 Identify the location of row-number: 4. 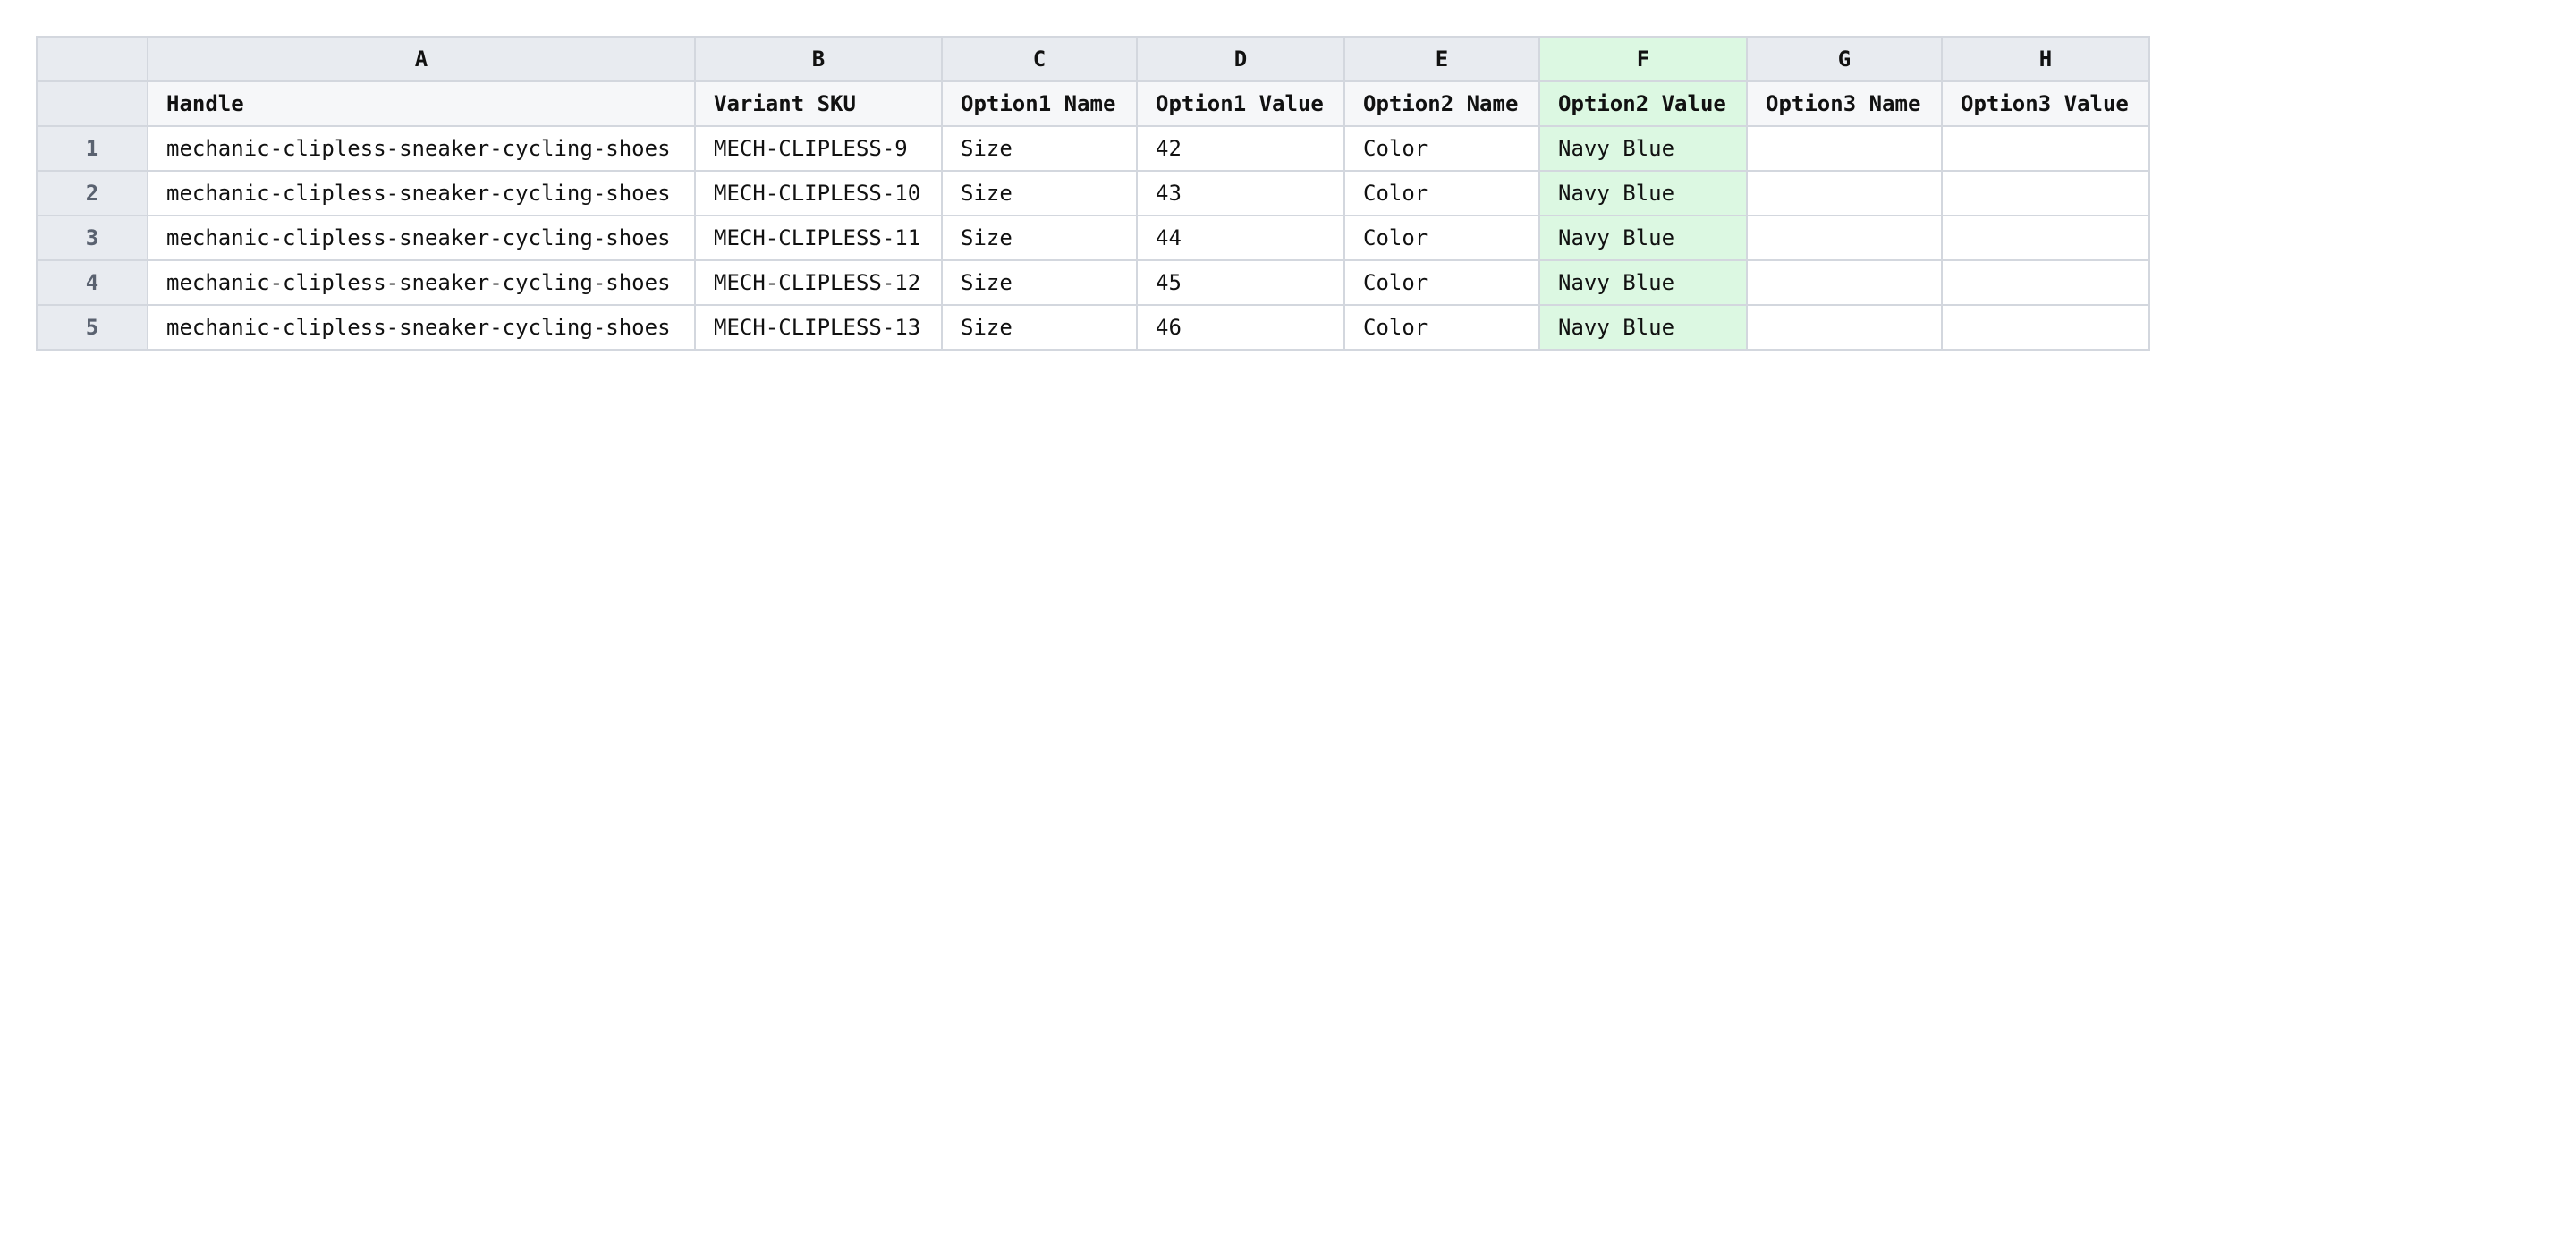
(92, 283).